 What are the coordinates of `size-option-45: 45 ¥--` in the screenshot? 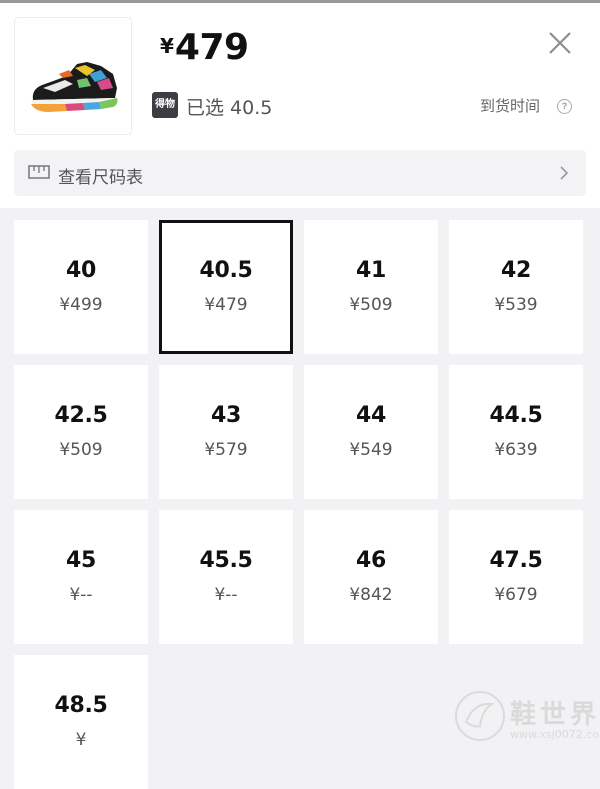 It's located at (81, 577).